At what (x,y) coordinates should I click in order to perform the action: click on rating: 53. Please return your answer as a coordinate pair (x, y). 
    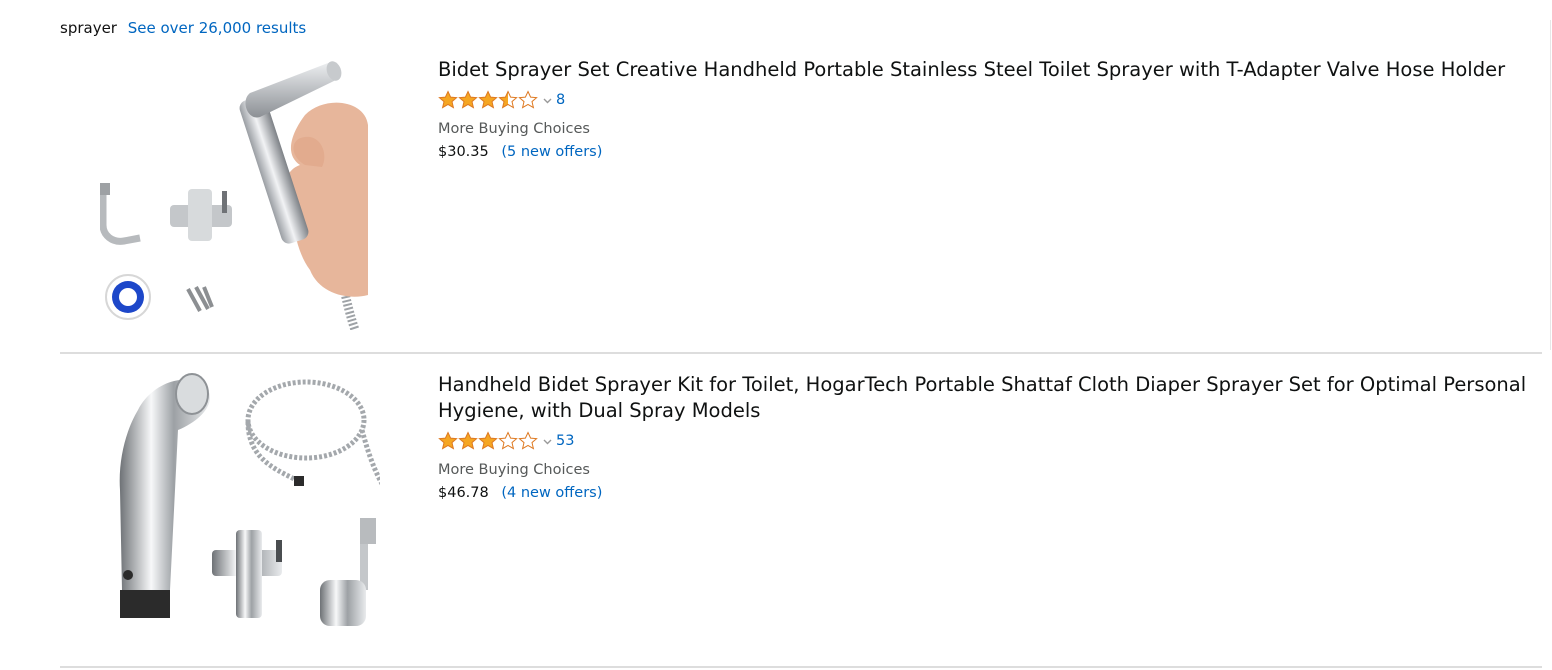
    Looking at the image, I should click on (506, 441).